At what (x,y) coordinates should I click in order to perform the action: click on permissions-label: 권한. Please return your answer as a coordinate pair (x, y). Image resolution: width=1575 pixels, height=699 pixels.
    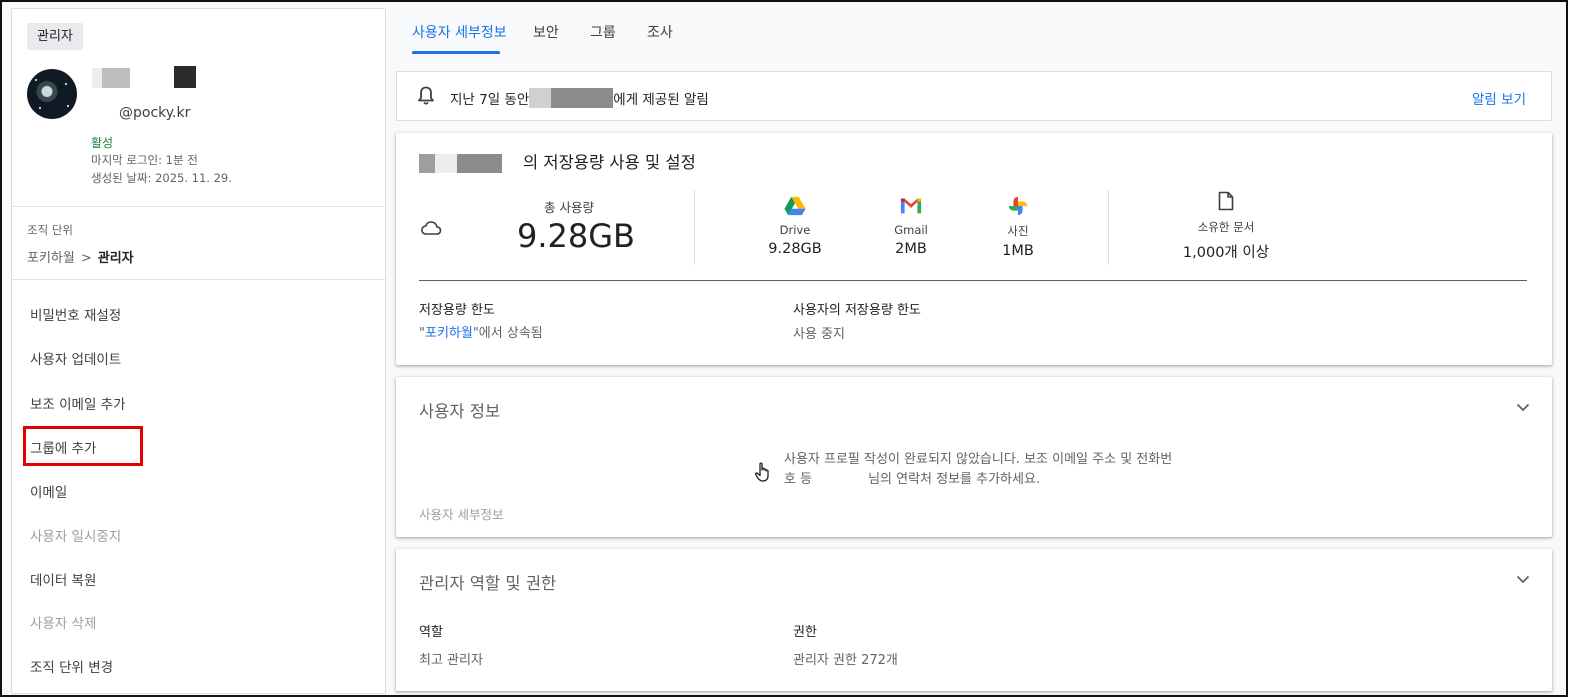
    Looking at the image, I should click on (805, 632).